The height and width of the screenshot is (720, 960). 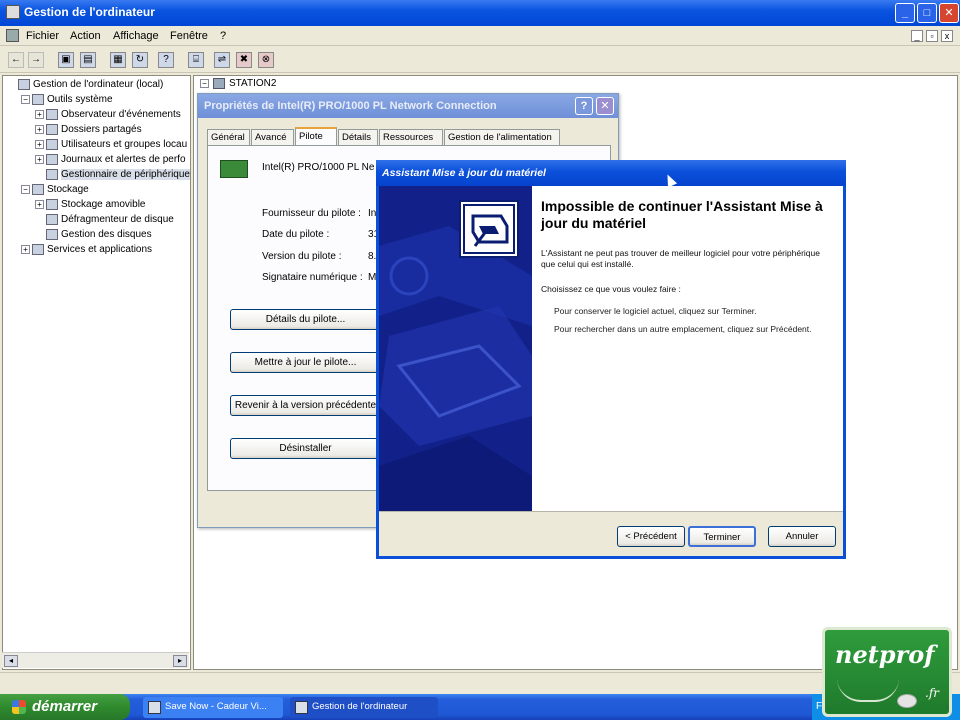 I want to click on computer-icon, so click(x=219, y=83).